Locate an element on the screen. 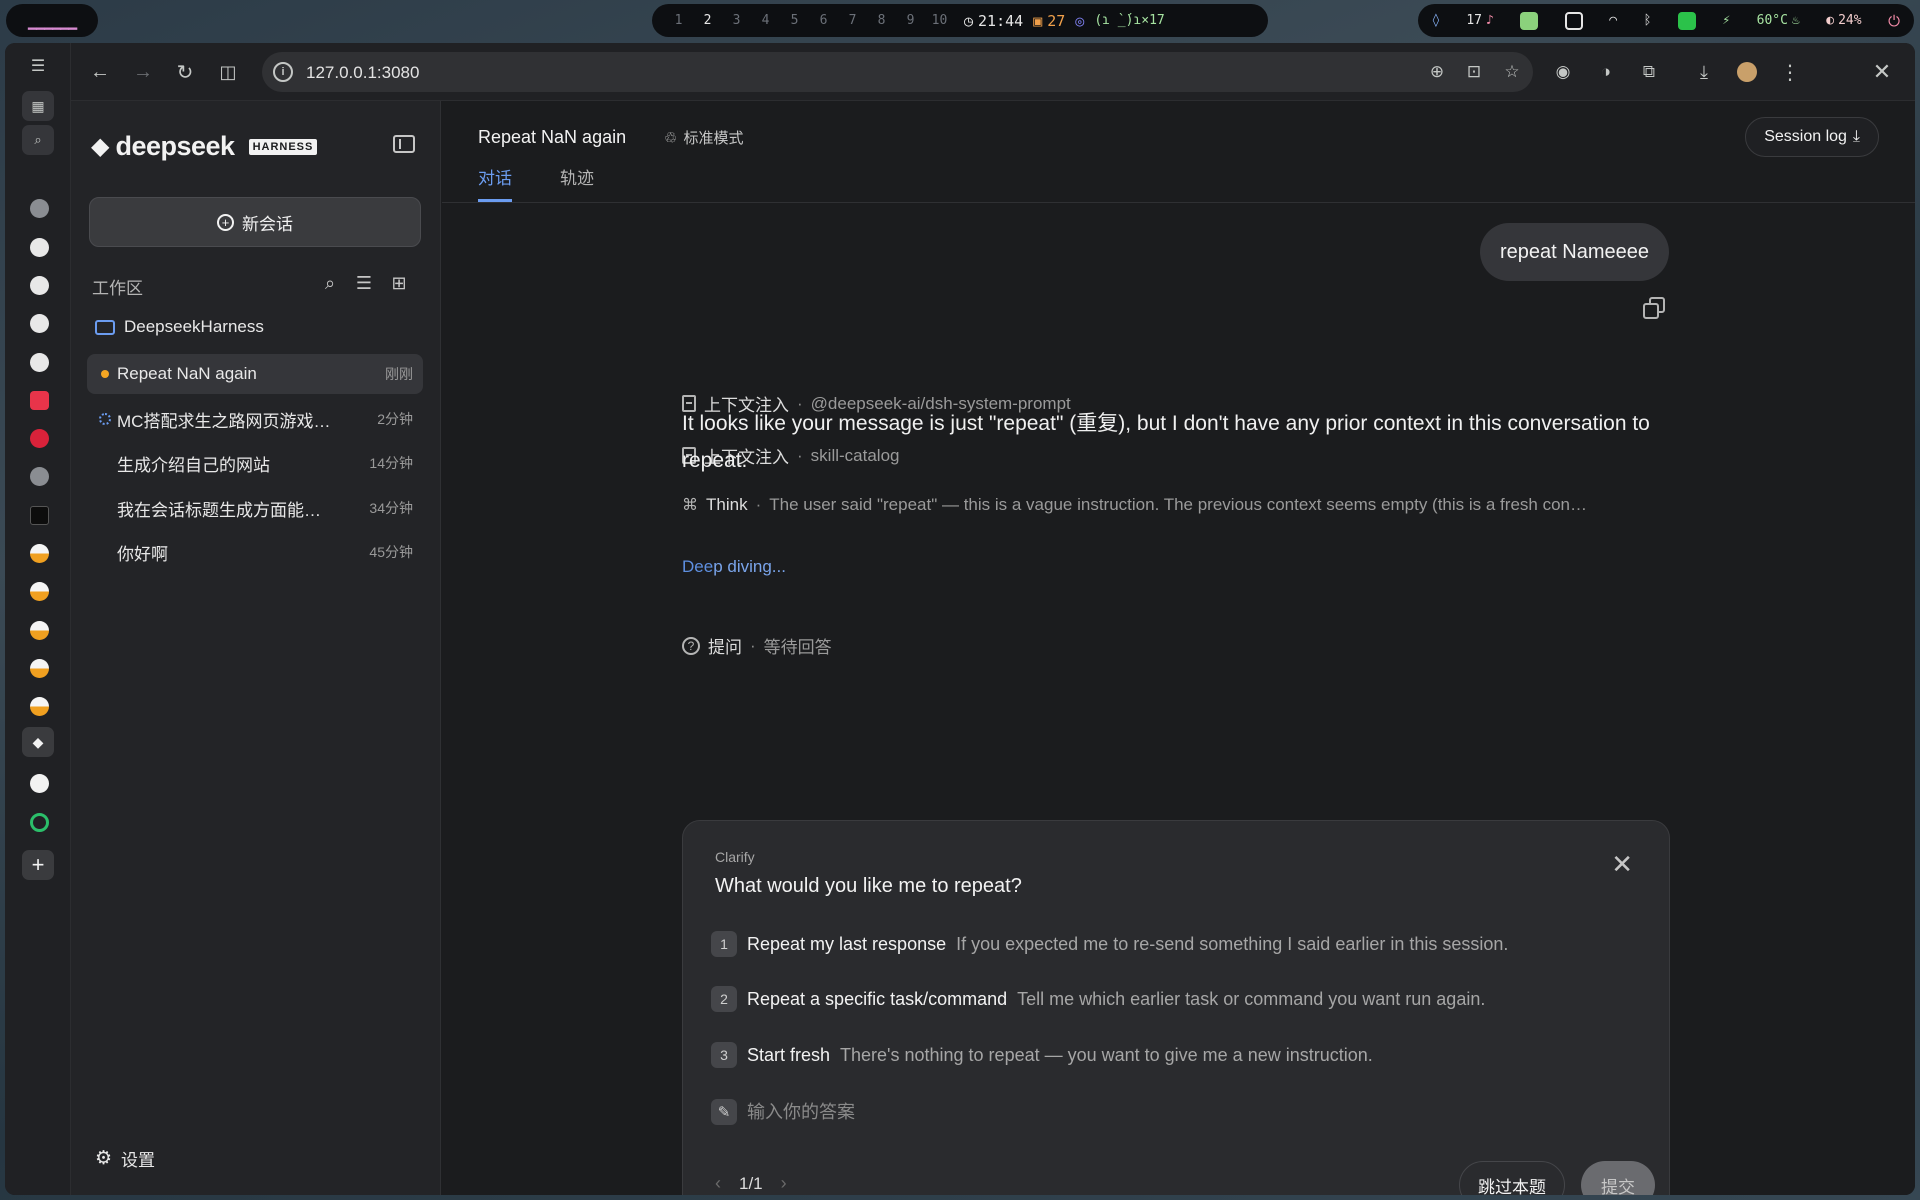 Image resolution: width=1920 pixels, height=1200 pixels. forward-arrow-icon: → is located at coordinates (143, 72).